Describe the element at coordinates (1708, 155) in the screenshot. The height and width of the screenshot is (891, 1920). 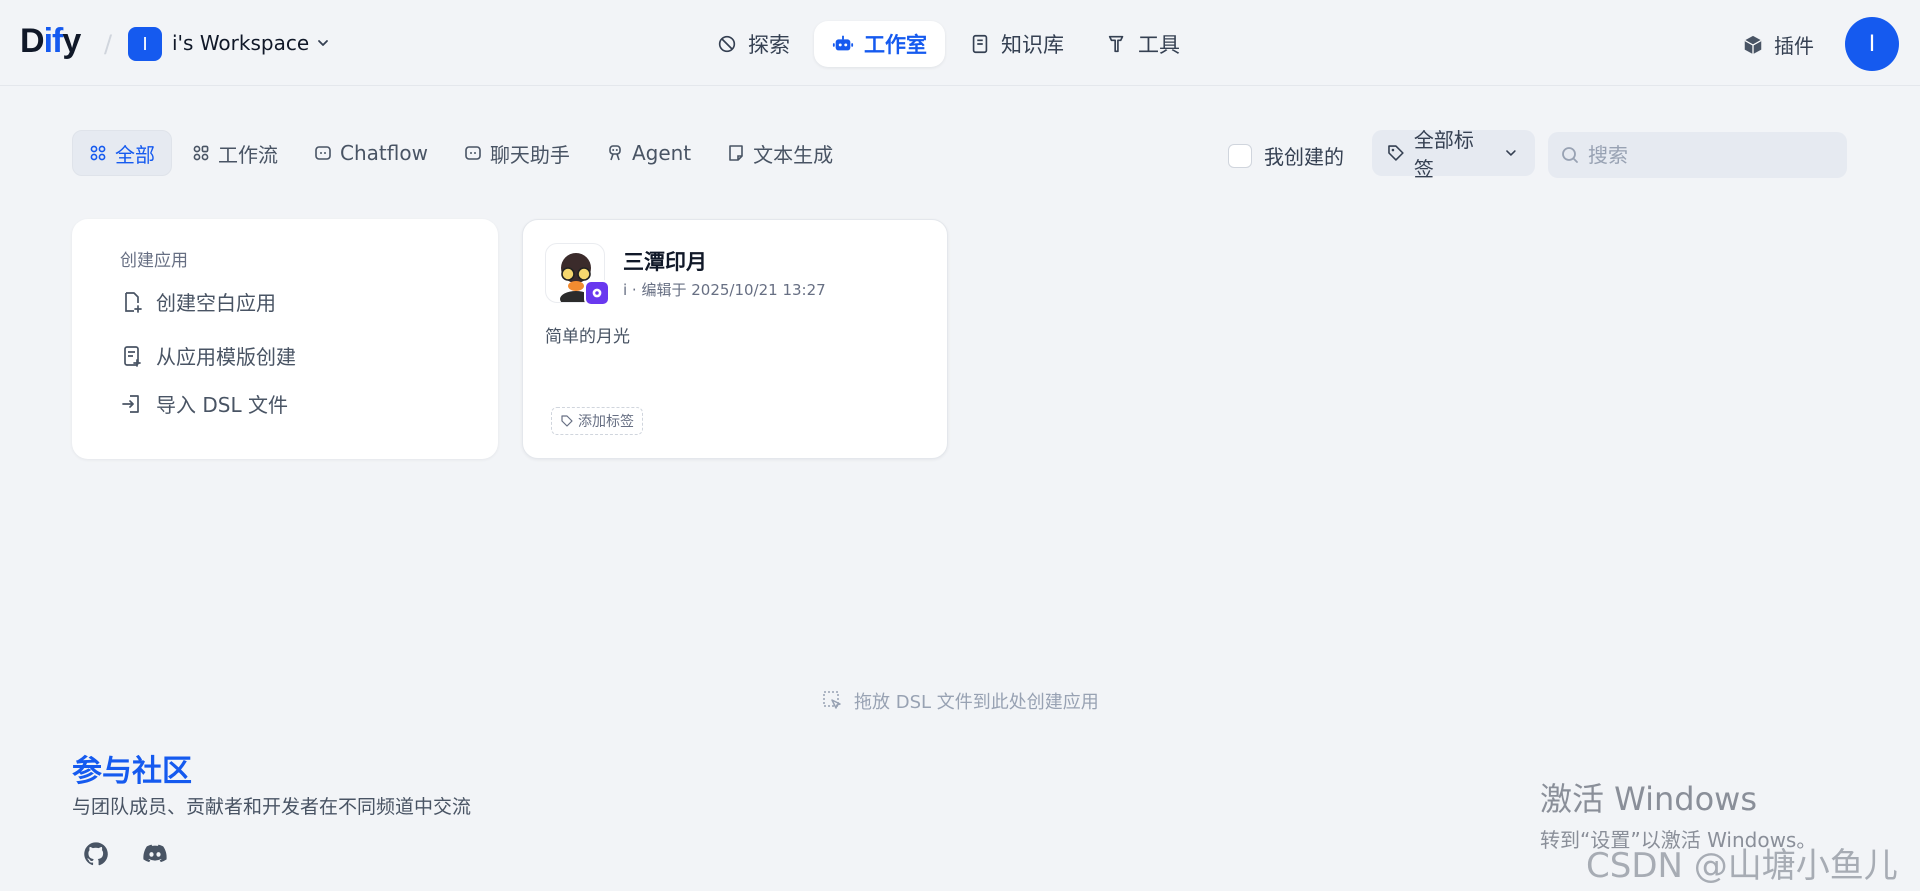
I see `search-input` at that location.